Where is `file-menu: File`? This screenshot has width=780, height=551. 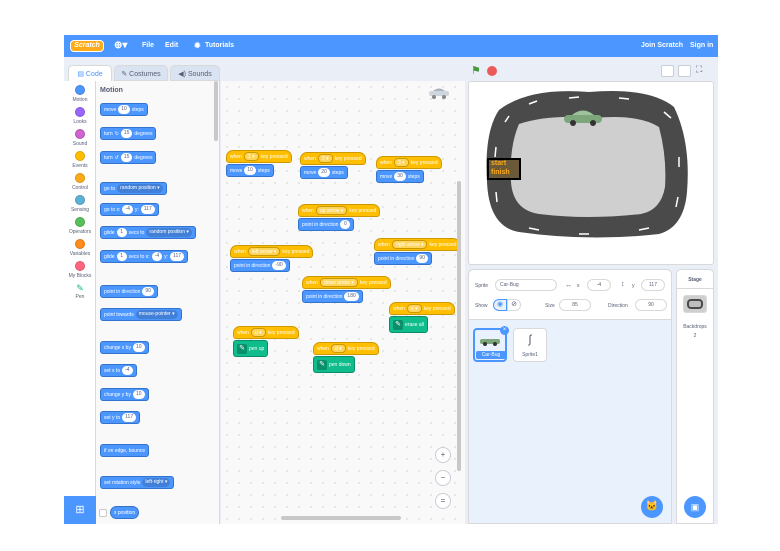 file-menu: File is located at coordinates (148, 45).